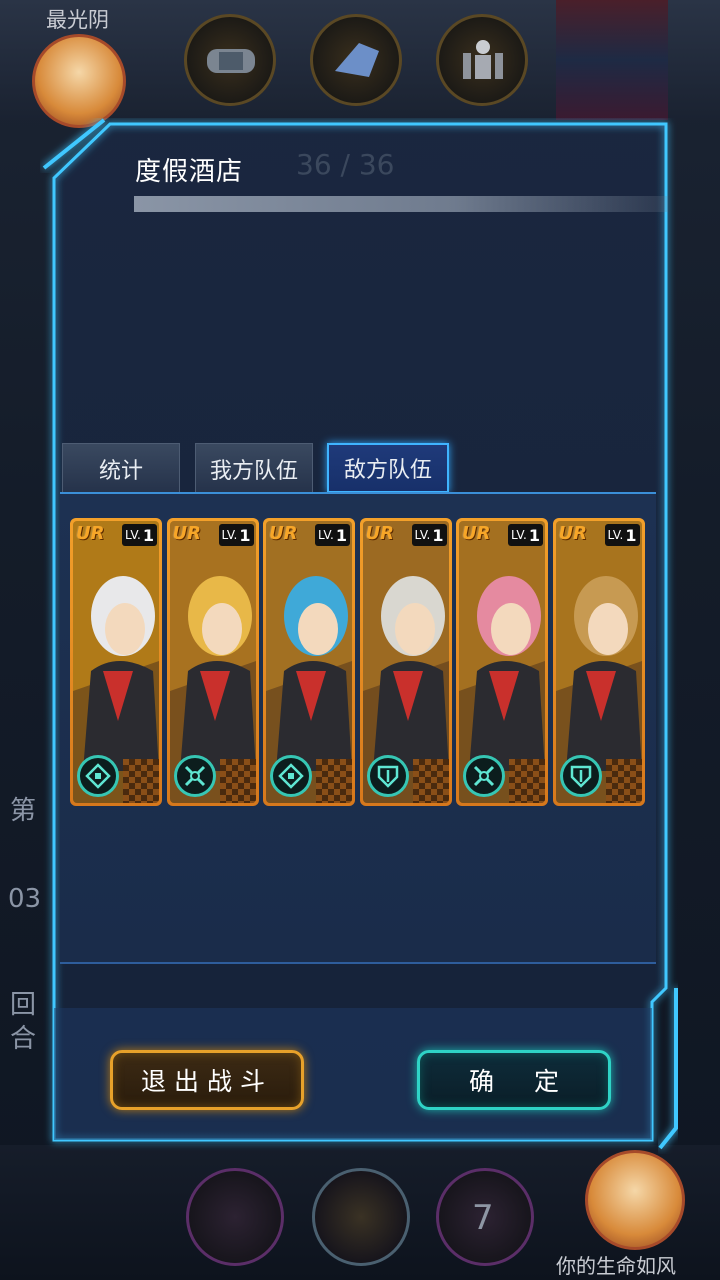  What do you see at coordinates (345, 164) in the screenshot?
I see `ghost-counter: 36 / 36` at bounding box center [345, 164].